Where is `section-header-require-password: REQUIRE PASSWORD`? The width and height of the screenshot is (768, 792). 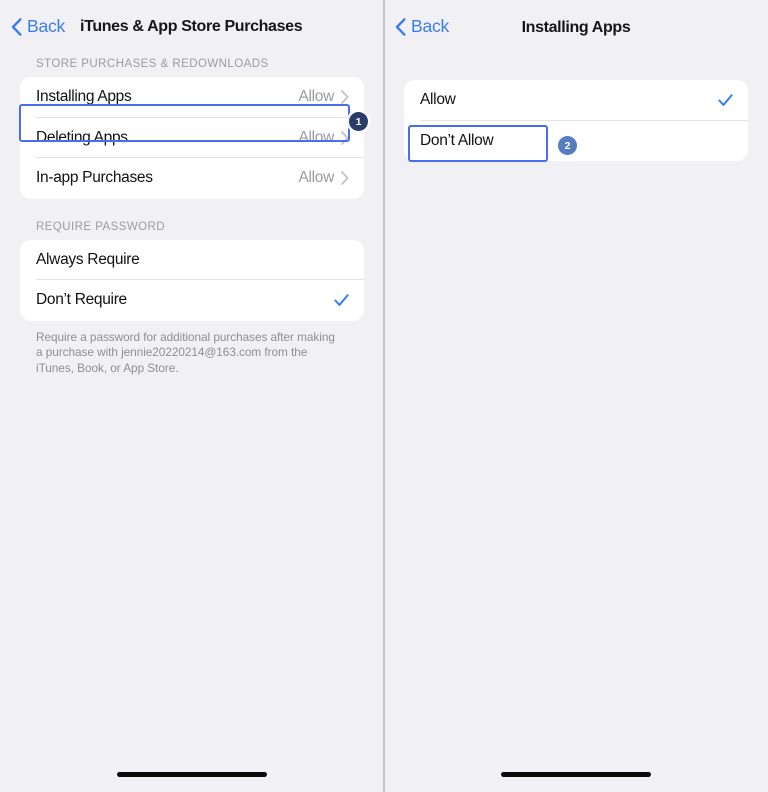
section-header-require-password: REQUIRE PASSWORD is located at coordinates (101, 226).